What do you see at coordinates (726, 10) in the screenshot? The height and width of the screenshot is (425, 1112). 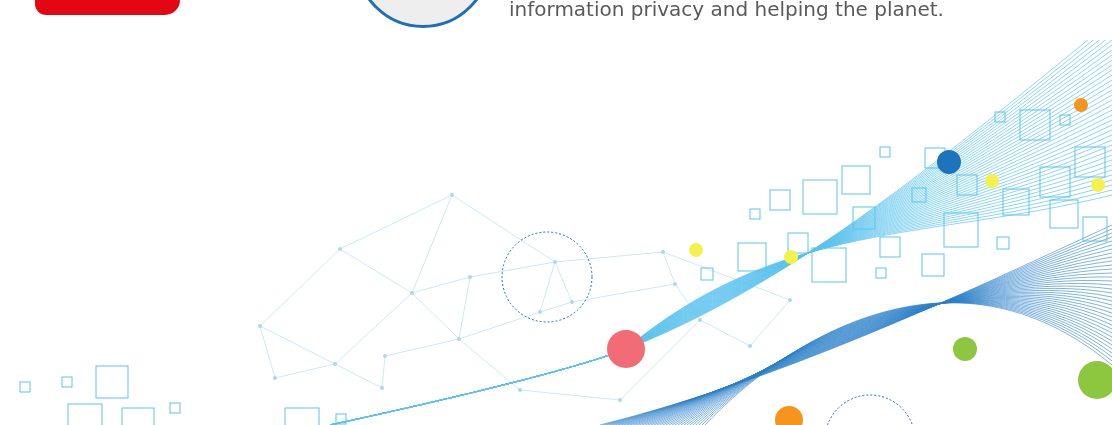 I see `intro-text: information privacy and helping the planet.` at bounding box center [726, 10].